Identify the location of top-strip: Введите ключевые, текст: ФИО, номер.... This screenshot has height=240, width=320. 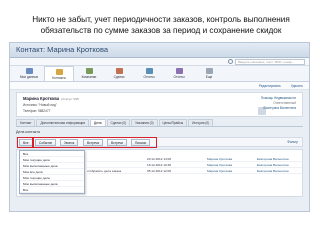
(159, 62).